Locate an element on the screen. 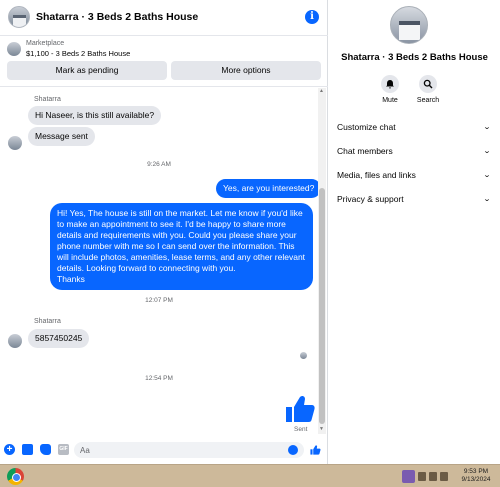  details-title: Shatarra · 3 Beds 2 Baths House is located at coordinates (414, 57).